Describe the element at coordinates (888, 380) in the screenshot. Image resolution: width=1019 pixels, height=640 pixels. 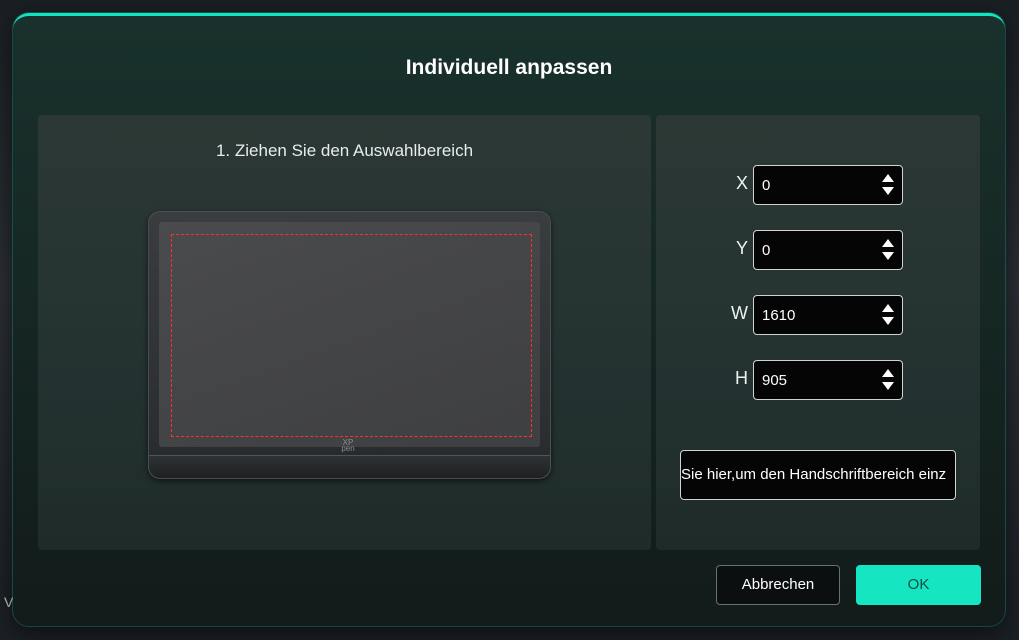
I see `h-spin-arrows` at that location.